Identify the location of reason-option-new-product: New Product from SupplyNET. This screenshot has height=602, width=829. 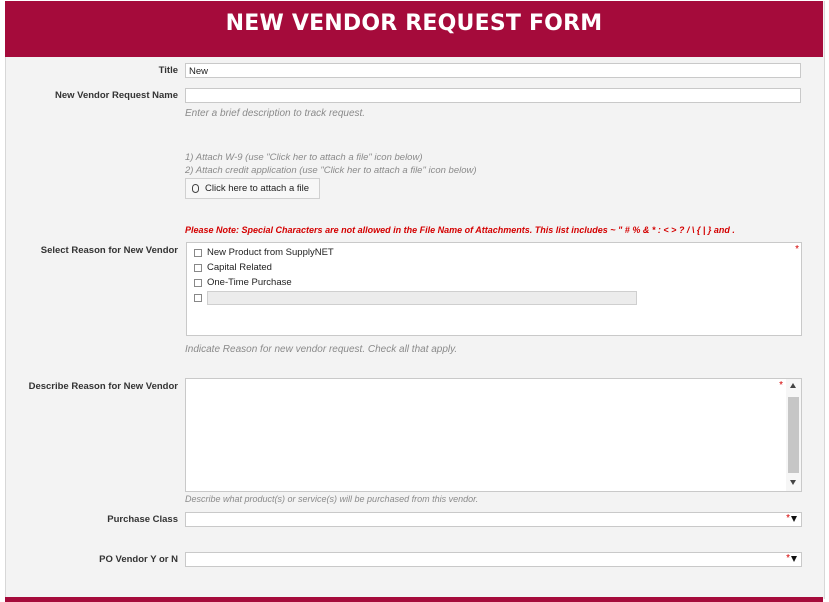
(264, 252).